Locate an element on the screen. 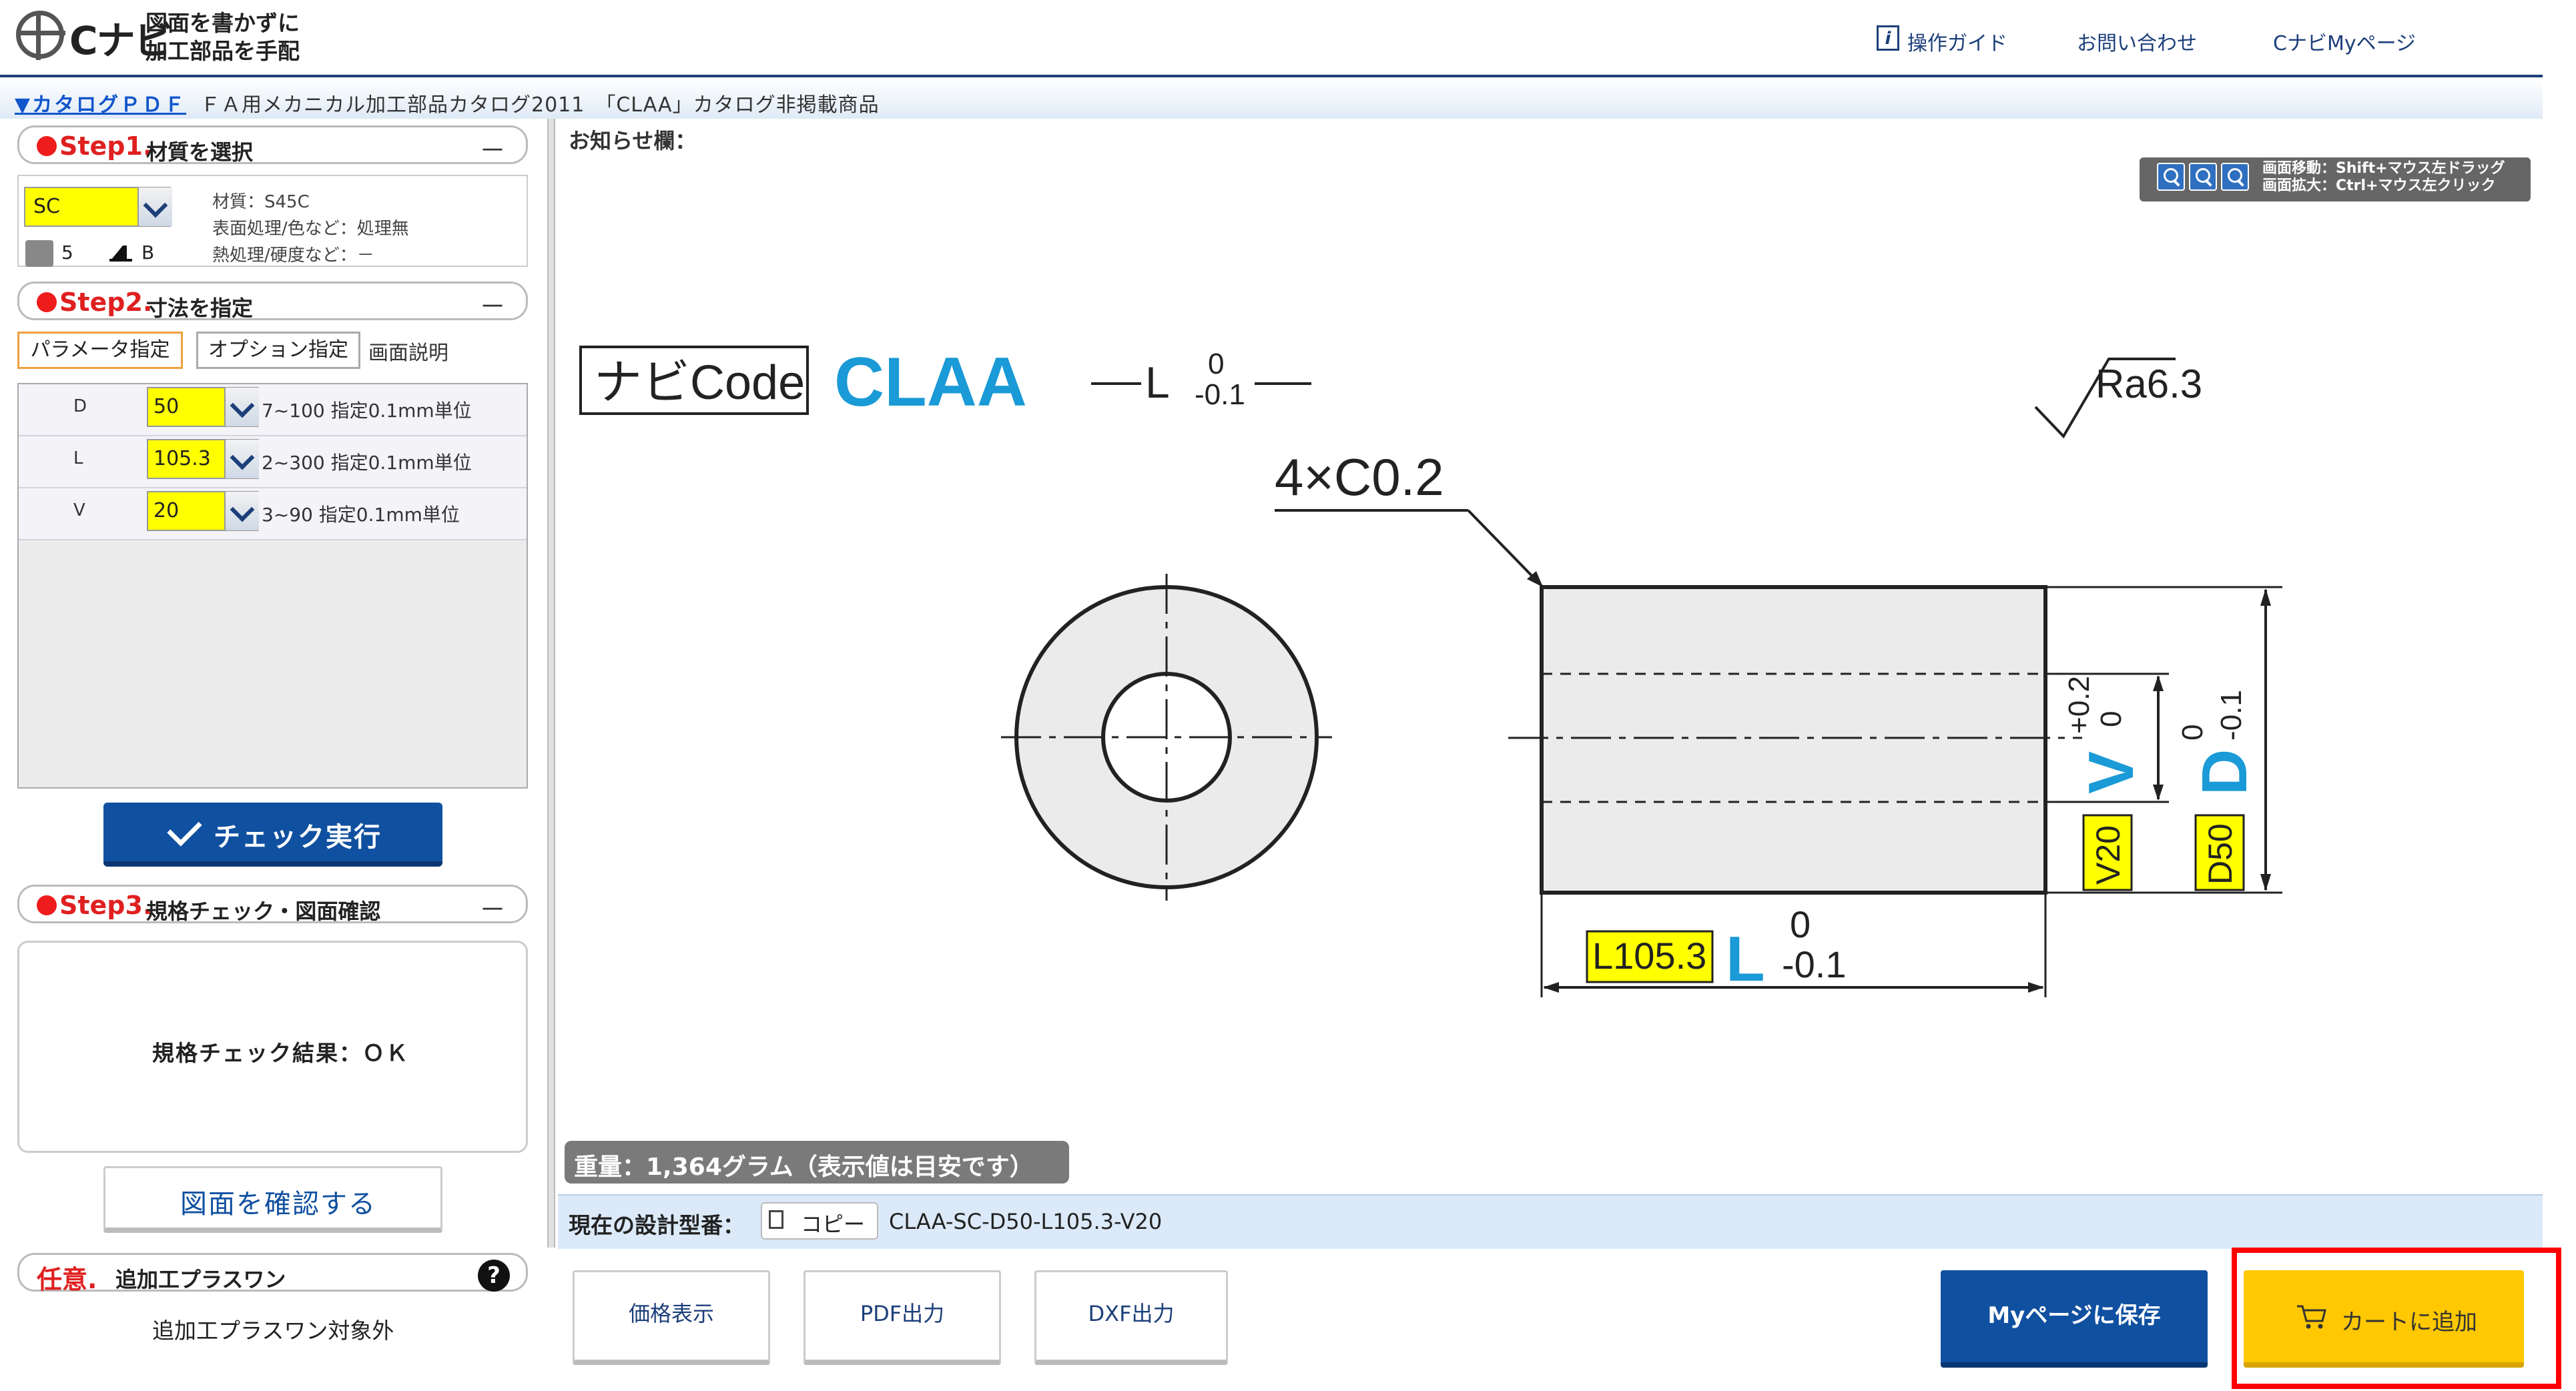 The image size is (2576, 1391). zoom-hint-line-1: 画面移動：Shift+マウス左ドラッグ is located at coordinates (2383, 168).